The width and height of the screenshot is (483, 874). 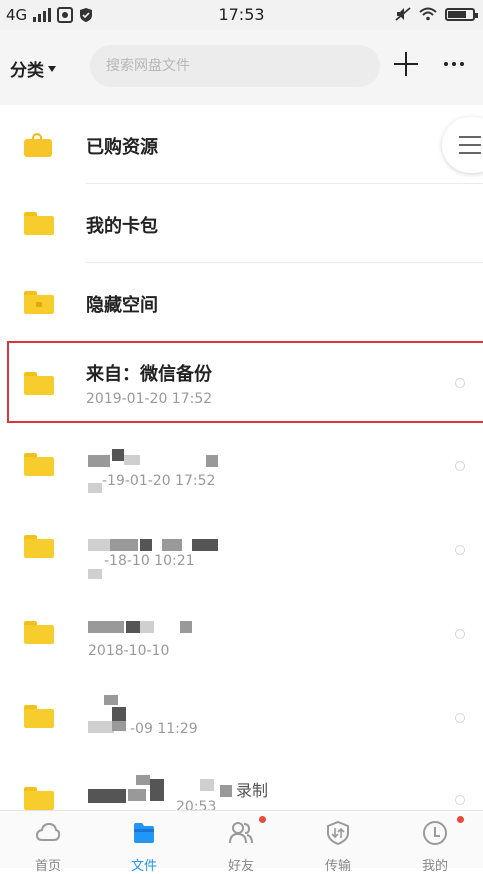 I want to click on file-row-obscured-3: 2018-10-10, so click(x=241, y=624).